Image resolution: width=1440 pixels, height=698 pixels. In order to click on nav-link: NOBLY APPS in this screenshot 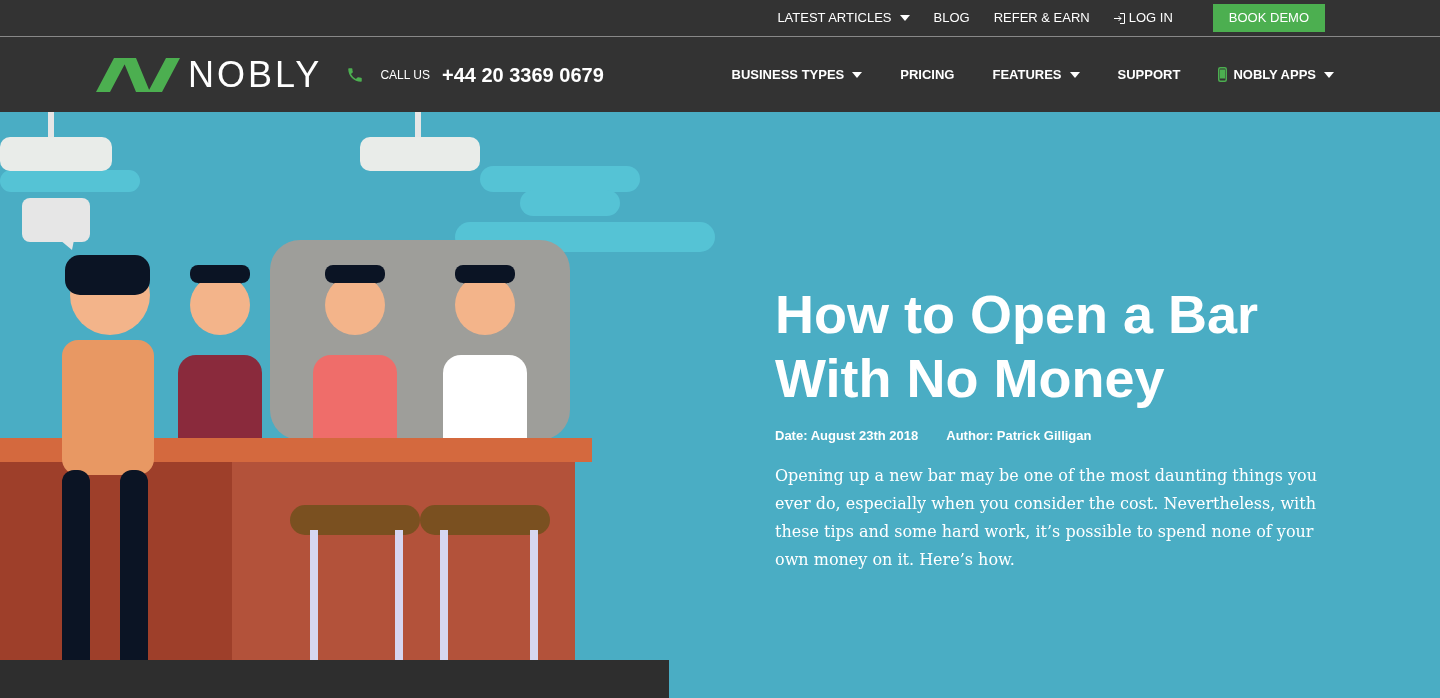, I will do `click(1276, 74)`.